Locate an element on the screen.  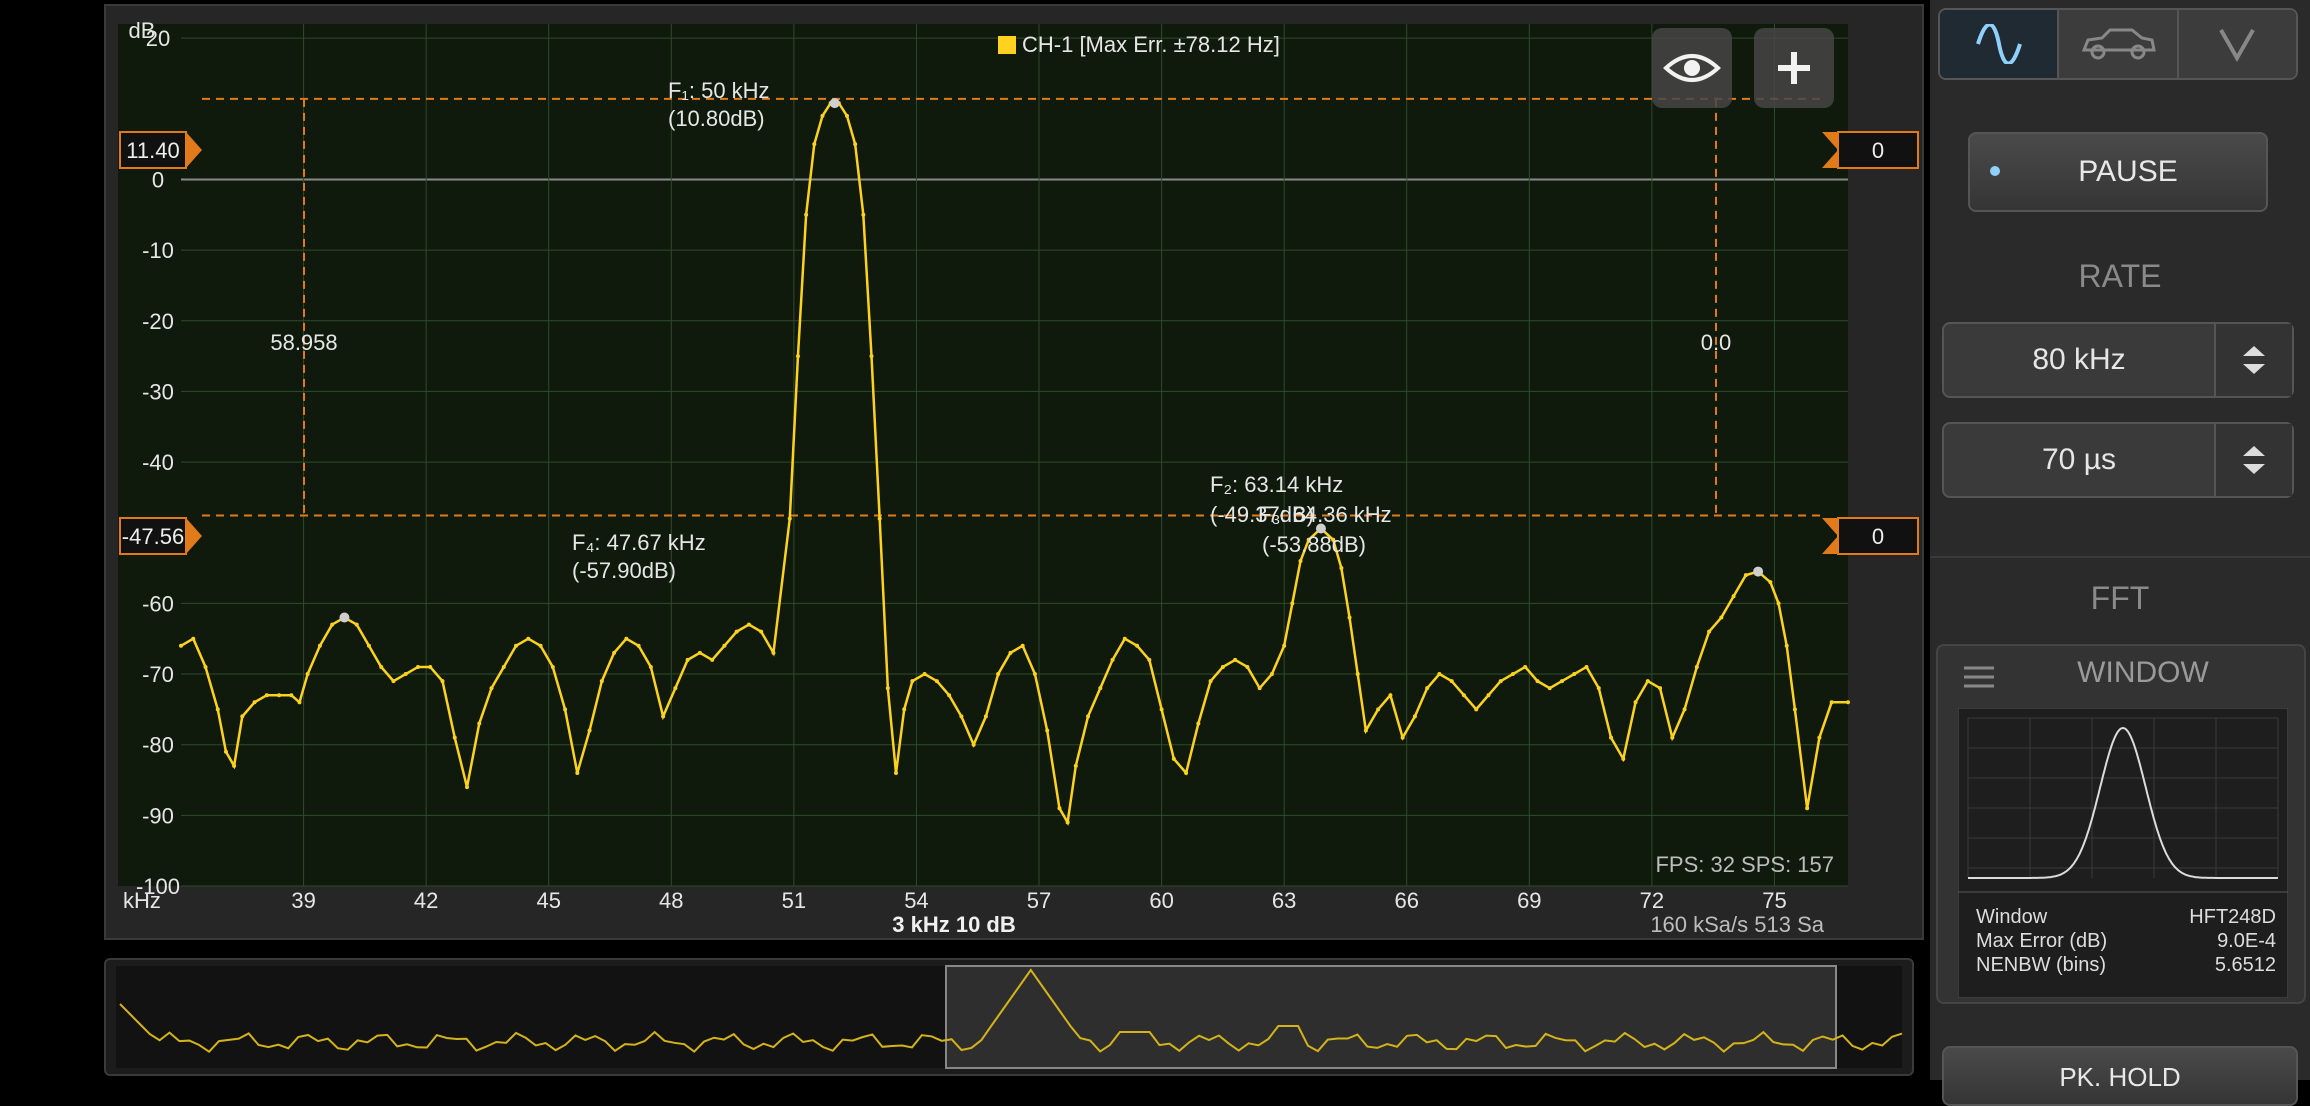
peak-hold-label: PK. HOLD is located at coordinates (2120, 1077).